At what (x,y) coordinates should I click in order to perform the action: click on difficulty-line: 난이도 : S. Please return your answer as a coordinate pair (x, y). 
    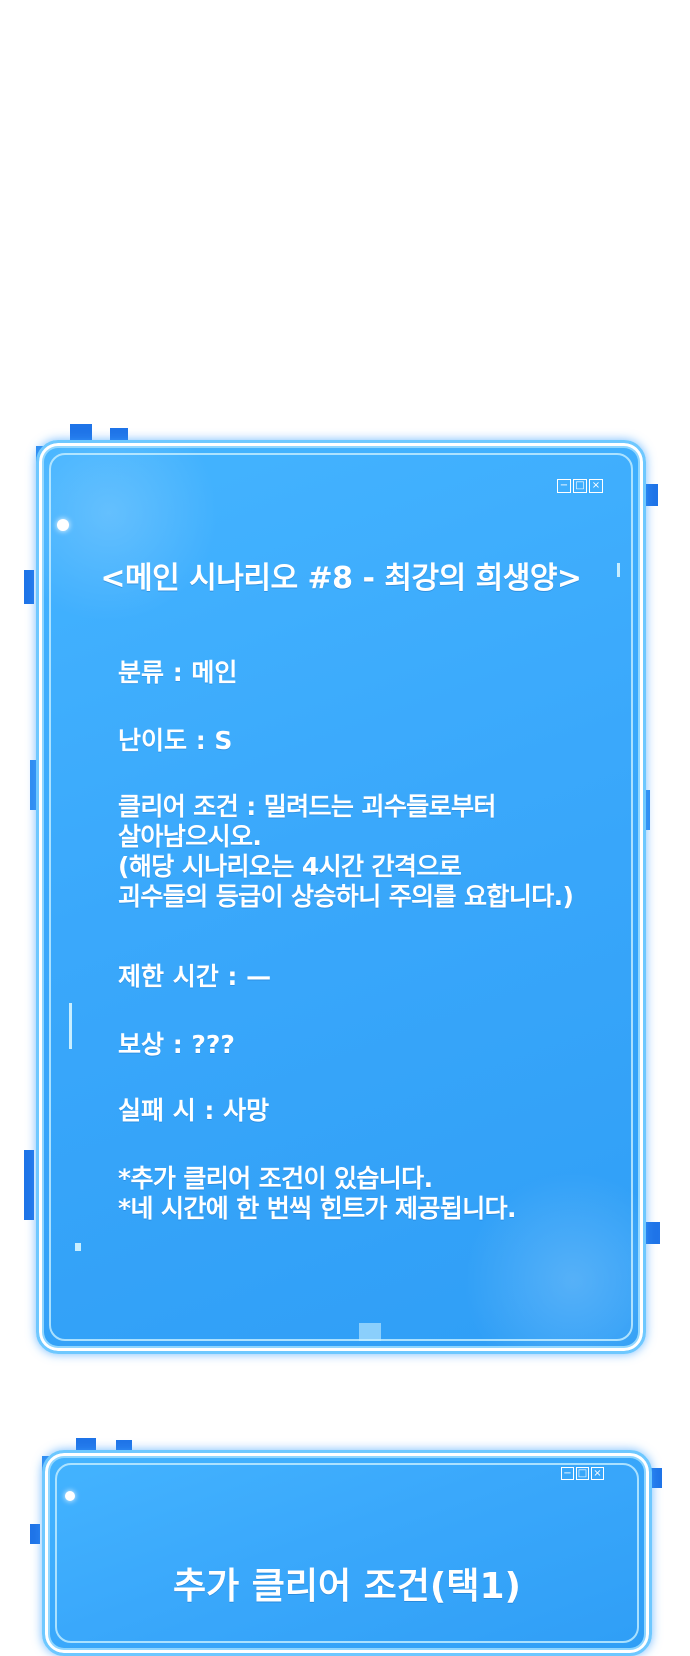
    Looking at the image, I should click on (175, 740).